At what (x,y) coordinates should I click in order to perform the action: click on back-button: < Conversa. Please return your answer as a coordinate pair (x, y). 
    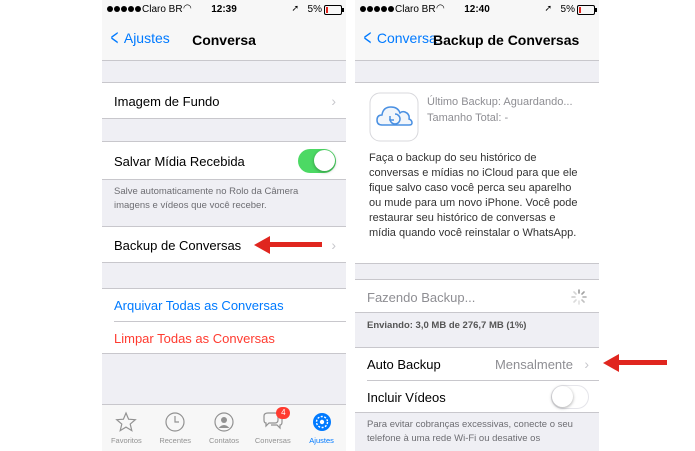
    Looking at the image, I should click on (399, 37).